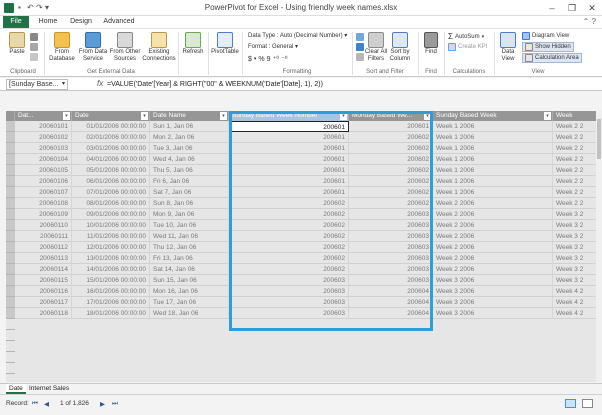  Describe the element at coordinates (189, 280) in the screenshot. I see `cell-date-name: Sun 15, Jan 06` at that location.